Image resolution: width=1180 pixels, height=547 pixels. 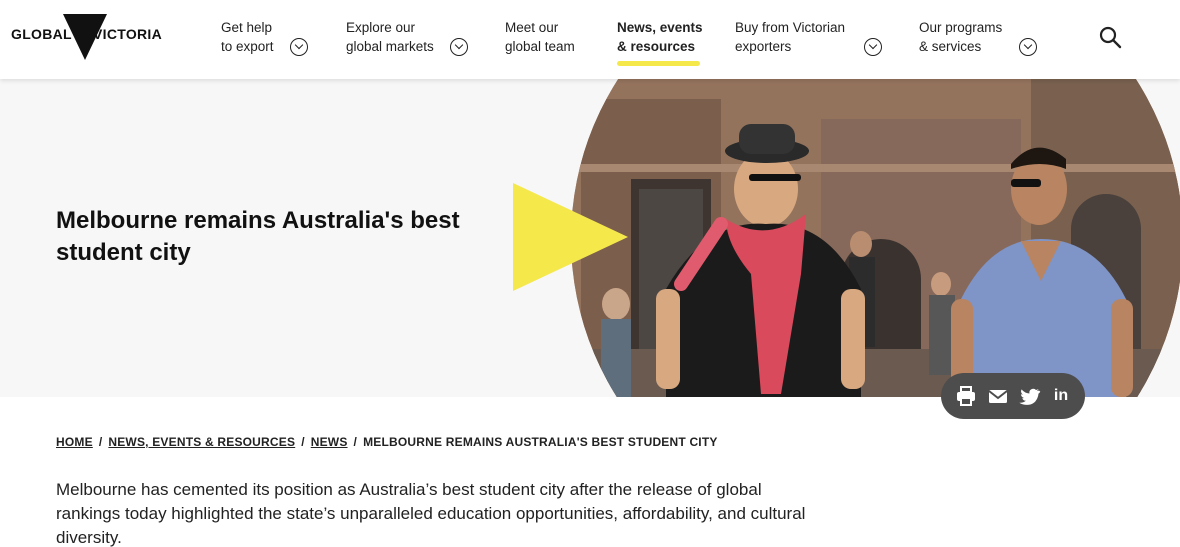 I want to click on logo-text-victoria: VICTORIA, so click(x=128, y=34).